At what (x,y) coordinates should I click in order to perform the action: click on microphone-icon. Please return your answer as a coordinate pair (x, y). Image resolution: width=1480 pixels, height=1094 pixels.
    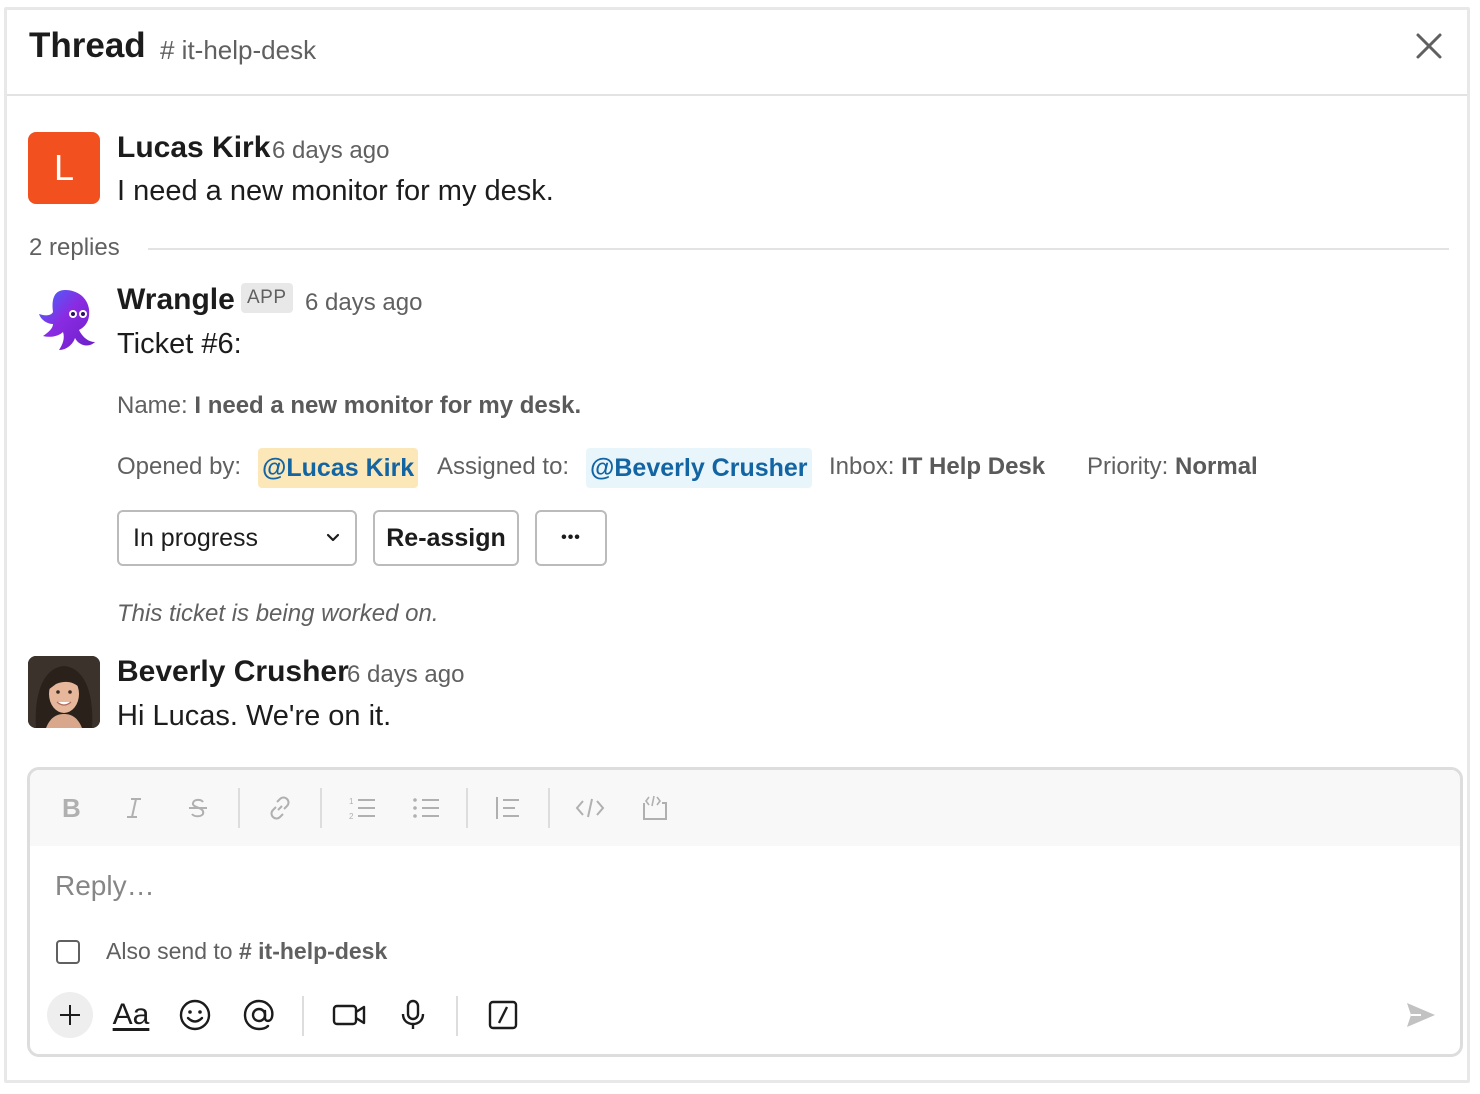
    Looking at the image, I should click on (413, 1014).